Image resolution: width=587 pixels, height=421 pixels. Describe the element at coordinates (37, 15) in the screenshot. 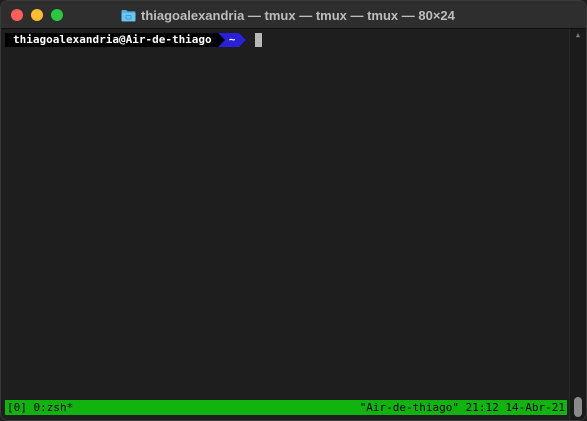

I see `minimize-button` at that location.